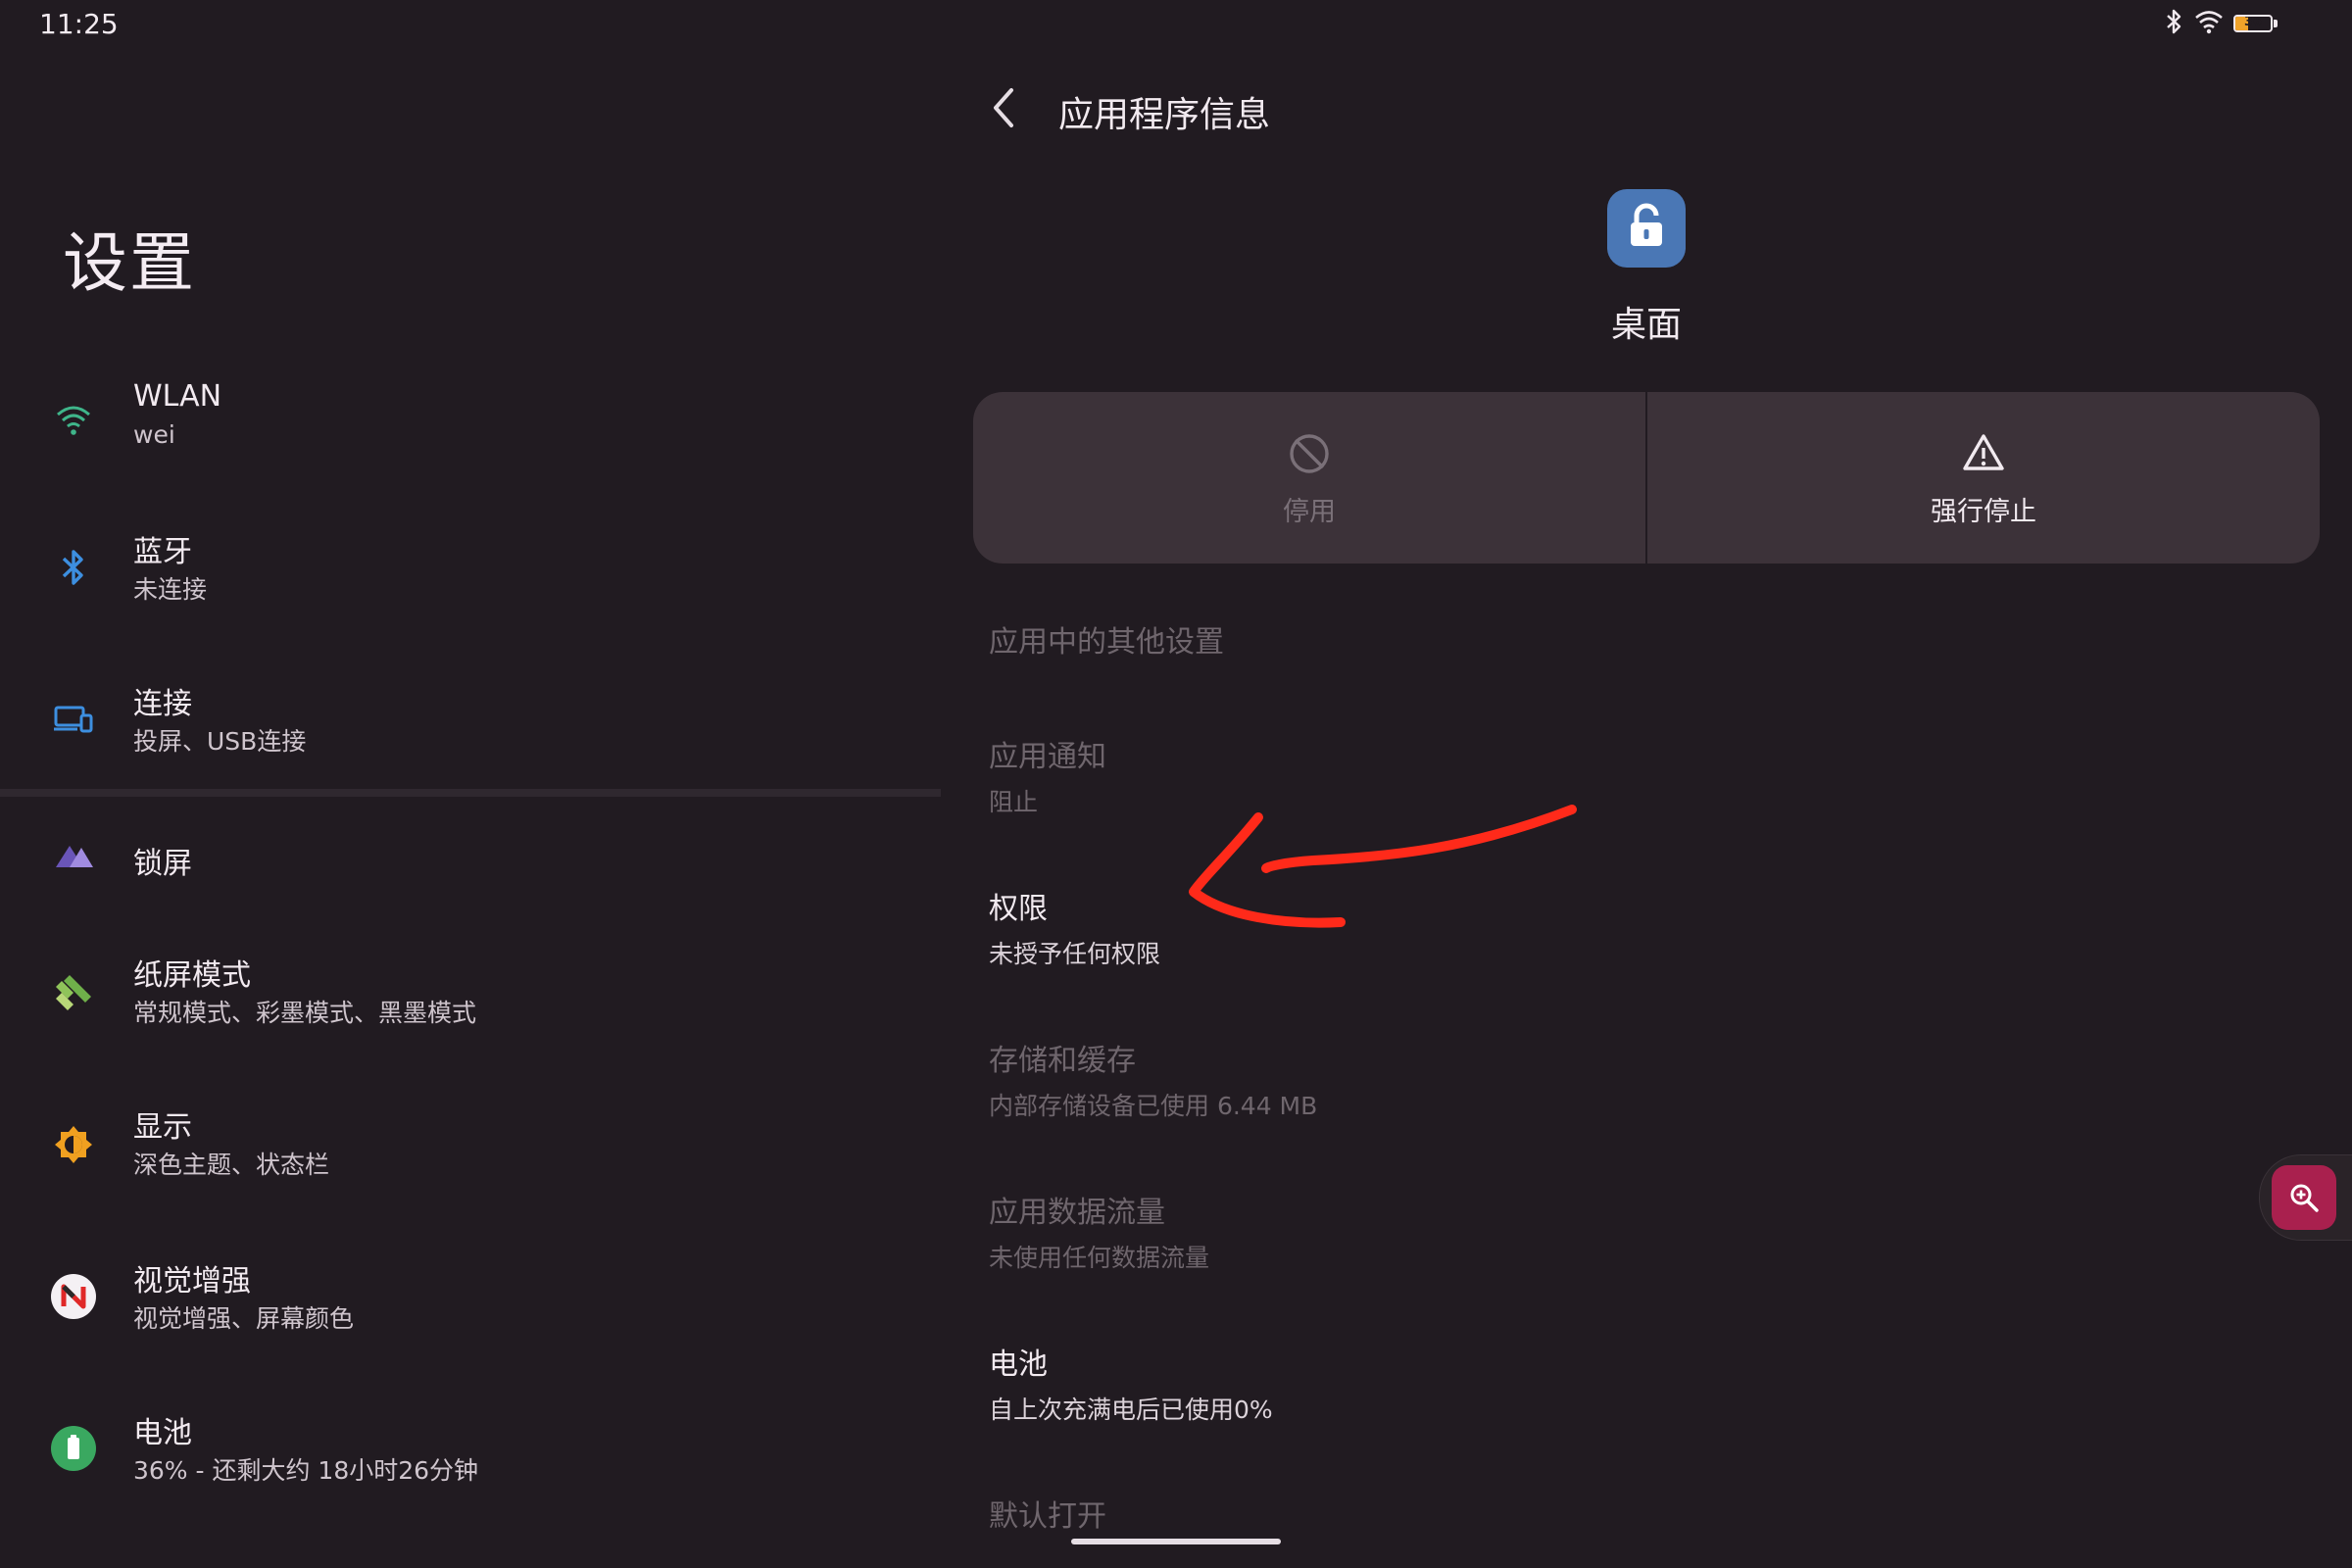 Image resolution: width=2352 pixels, height=1568 pixels. I want to click on battery-icon, so click(73, 1448).